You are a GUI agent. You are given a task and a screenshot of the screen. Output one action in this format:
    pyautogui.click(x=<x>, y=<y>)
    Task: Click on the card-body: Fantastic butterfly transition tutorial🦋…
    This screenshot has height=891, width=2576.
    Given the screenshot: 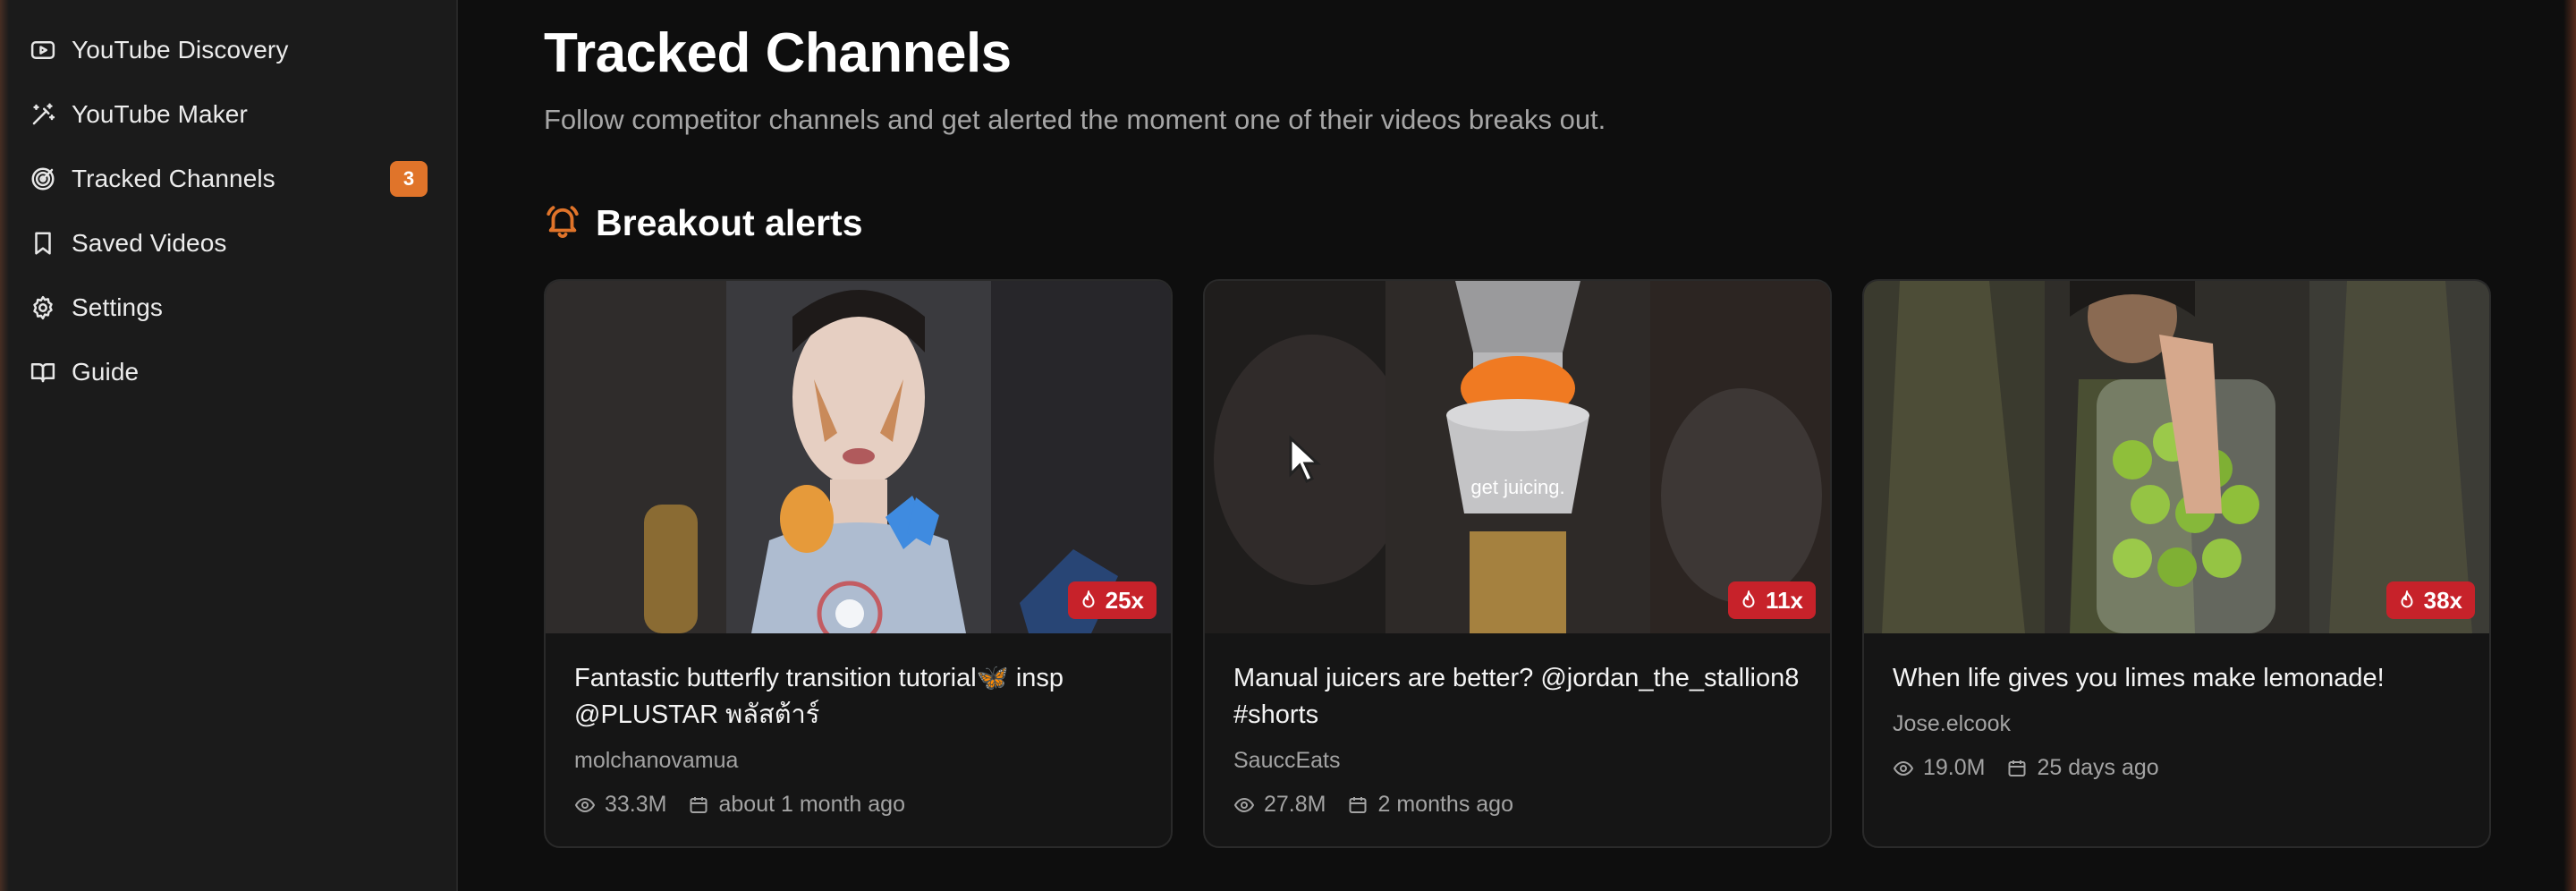 What is the action you would take?
    pyautogui.click(x=858, y=725)
    